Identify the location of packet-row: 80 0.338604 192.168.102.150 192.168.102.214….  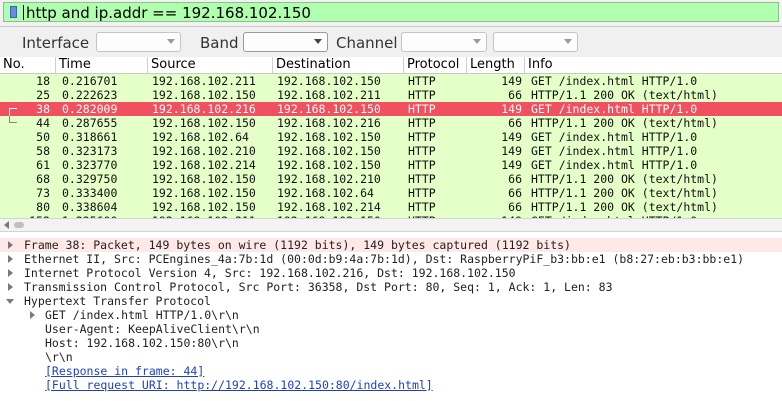
(391, 207).